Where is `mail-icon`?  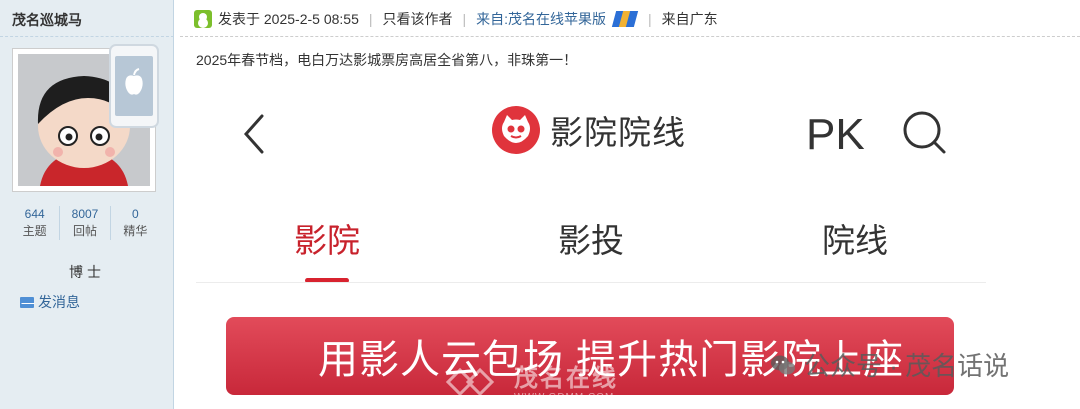 mail-icon is located at coordinates (27, 302).